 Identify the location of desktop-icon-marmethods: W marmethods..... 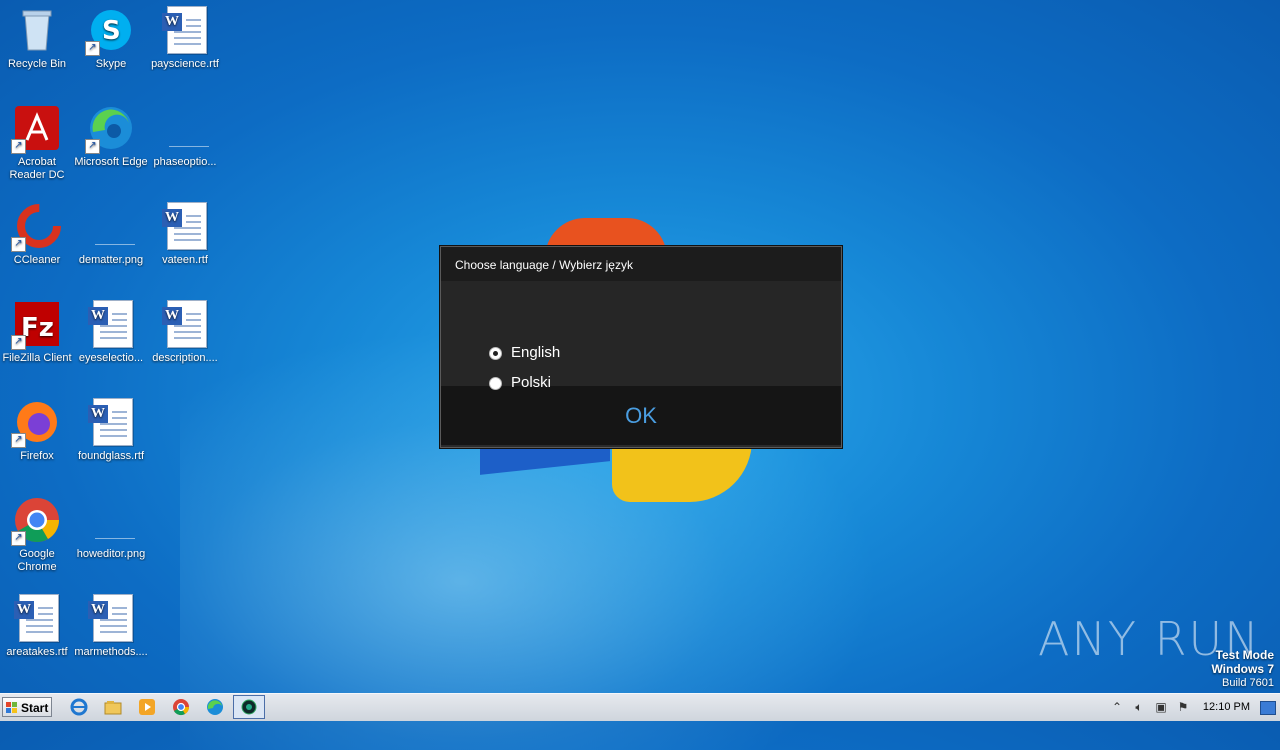
(111, 626).